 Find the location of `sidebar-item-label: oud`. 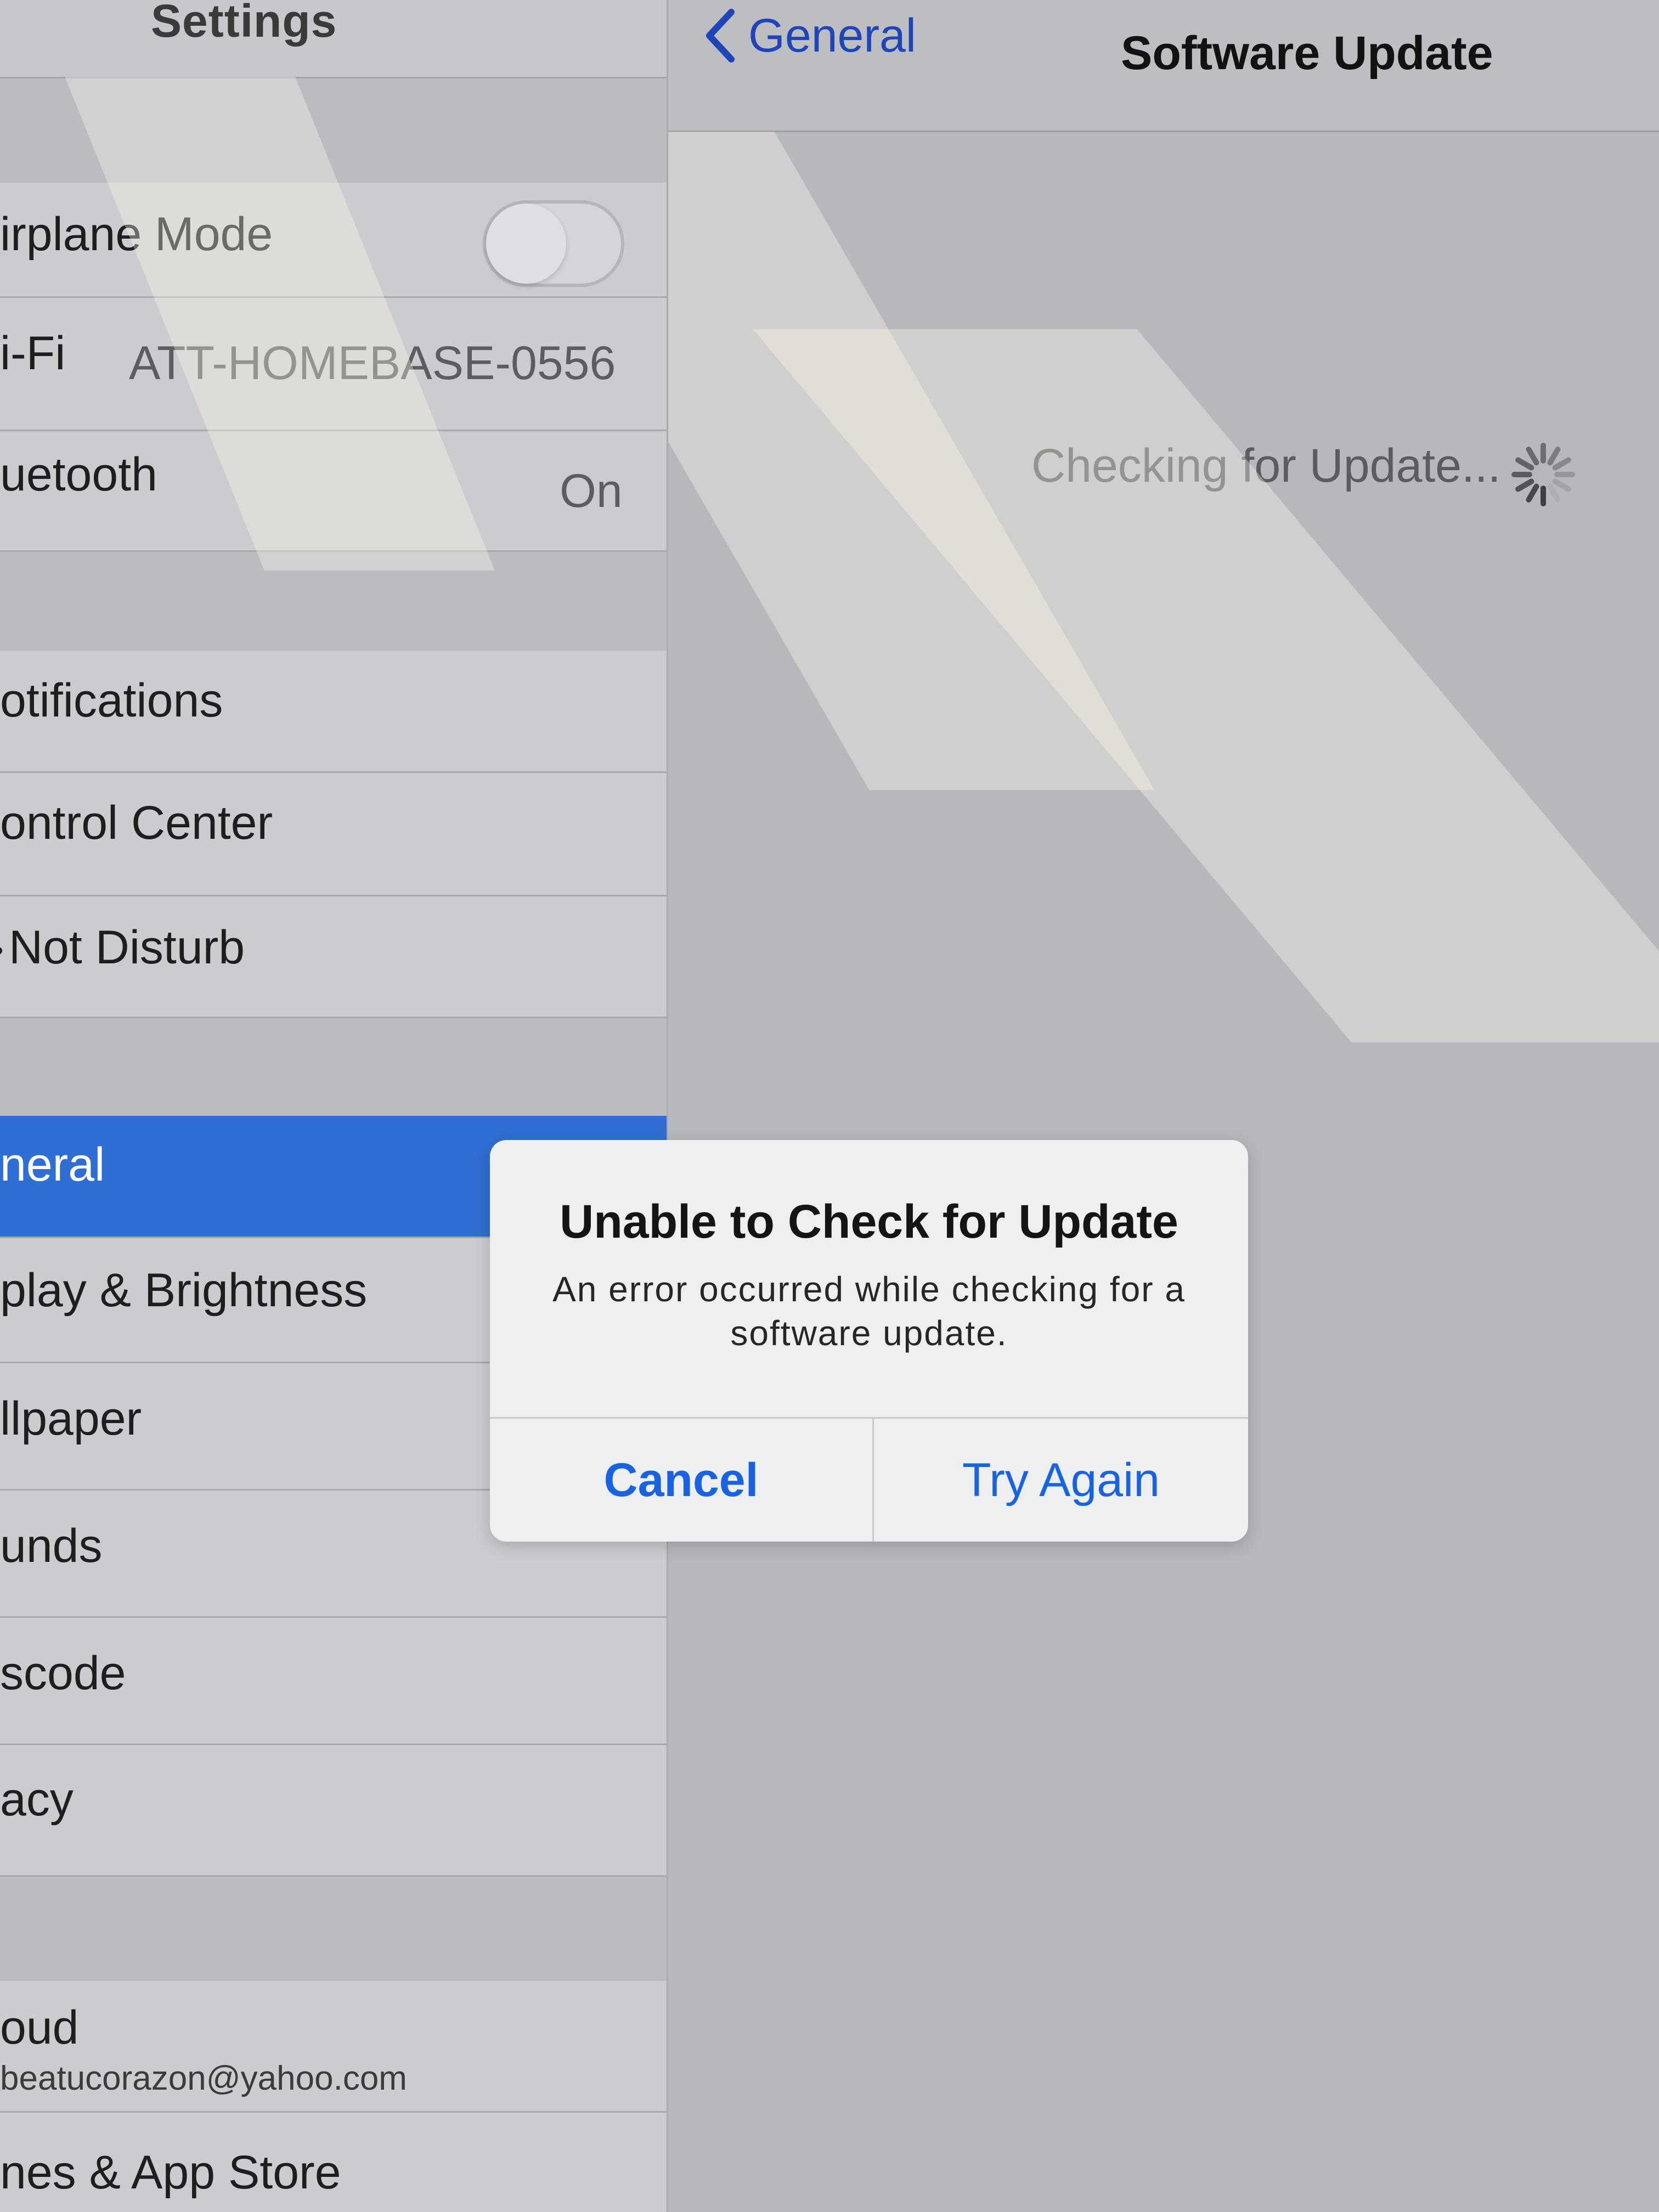

sidebar-item-label: oud is located at coordinates (39, 2028).